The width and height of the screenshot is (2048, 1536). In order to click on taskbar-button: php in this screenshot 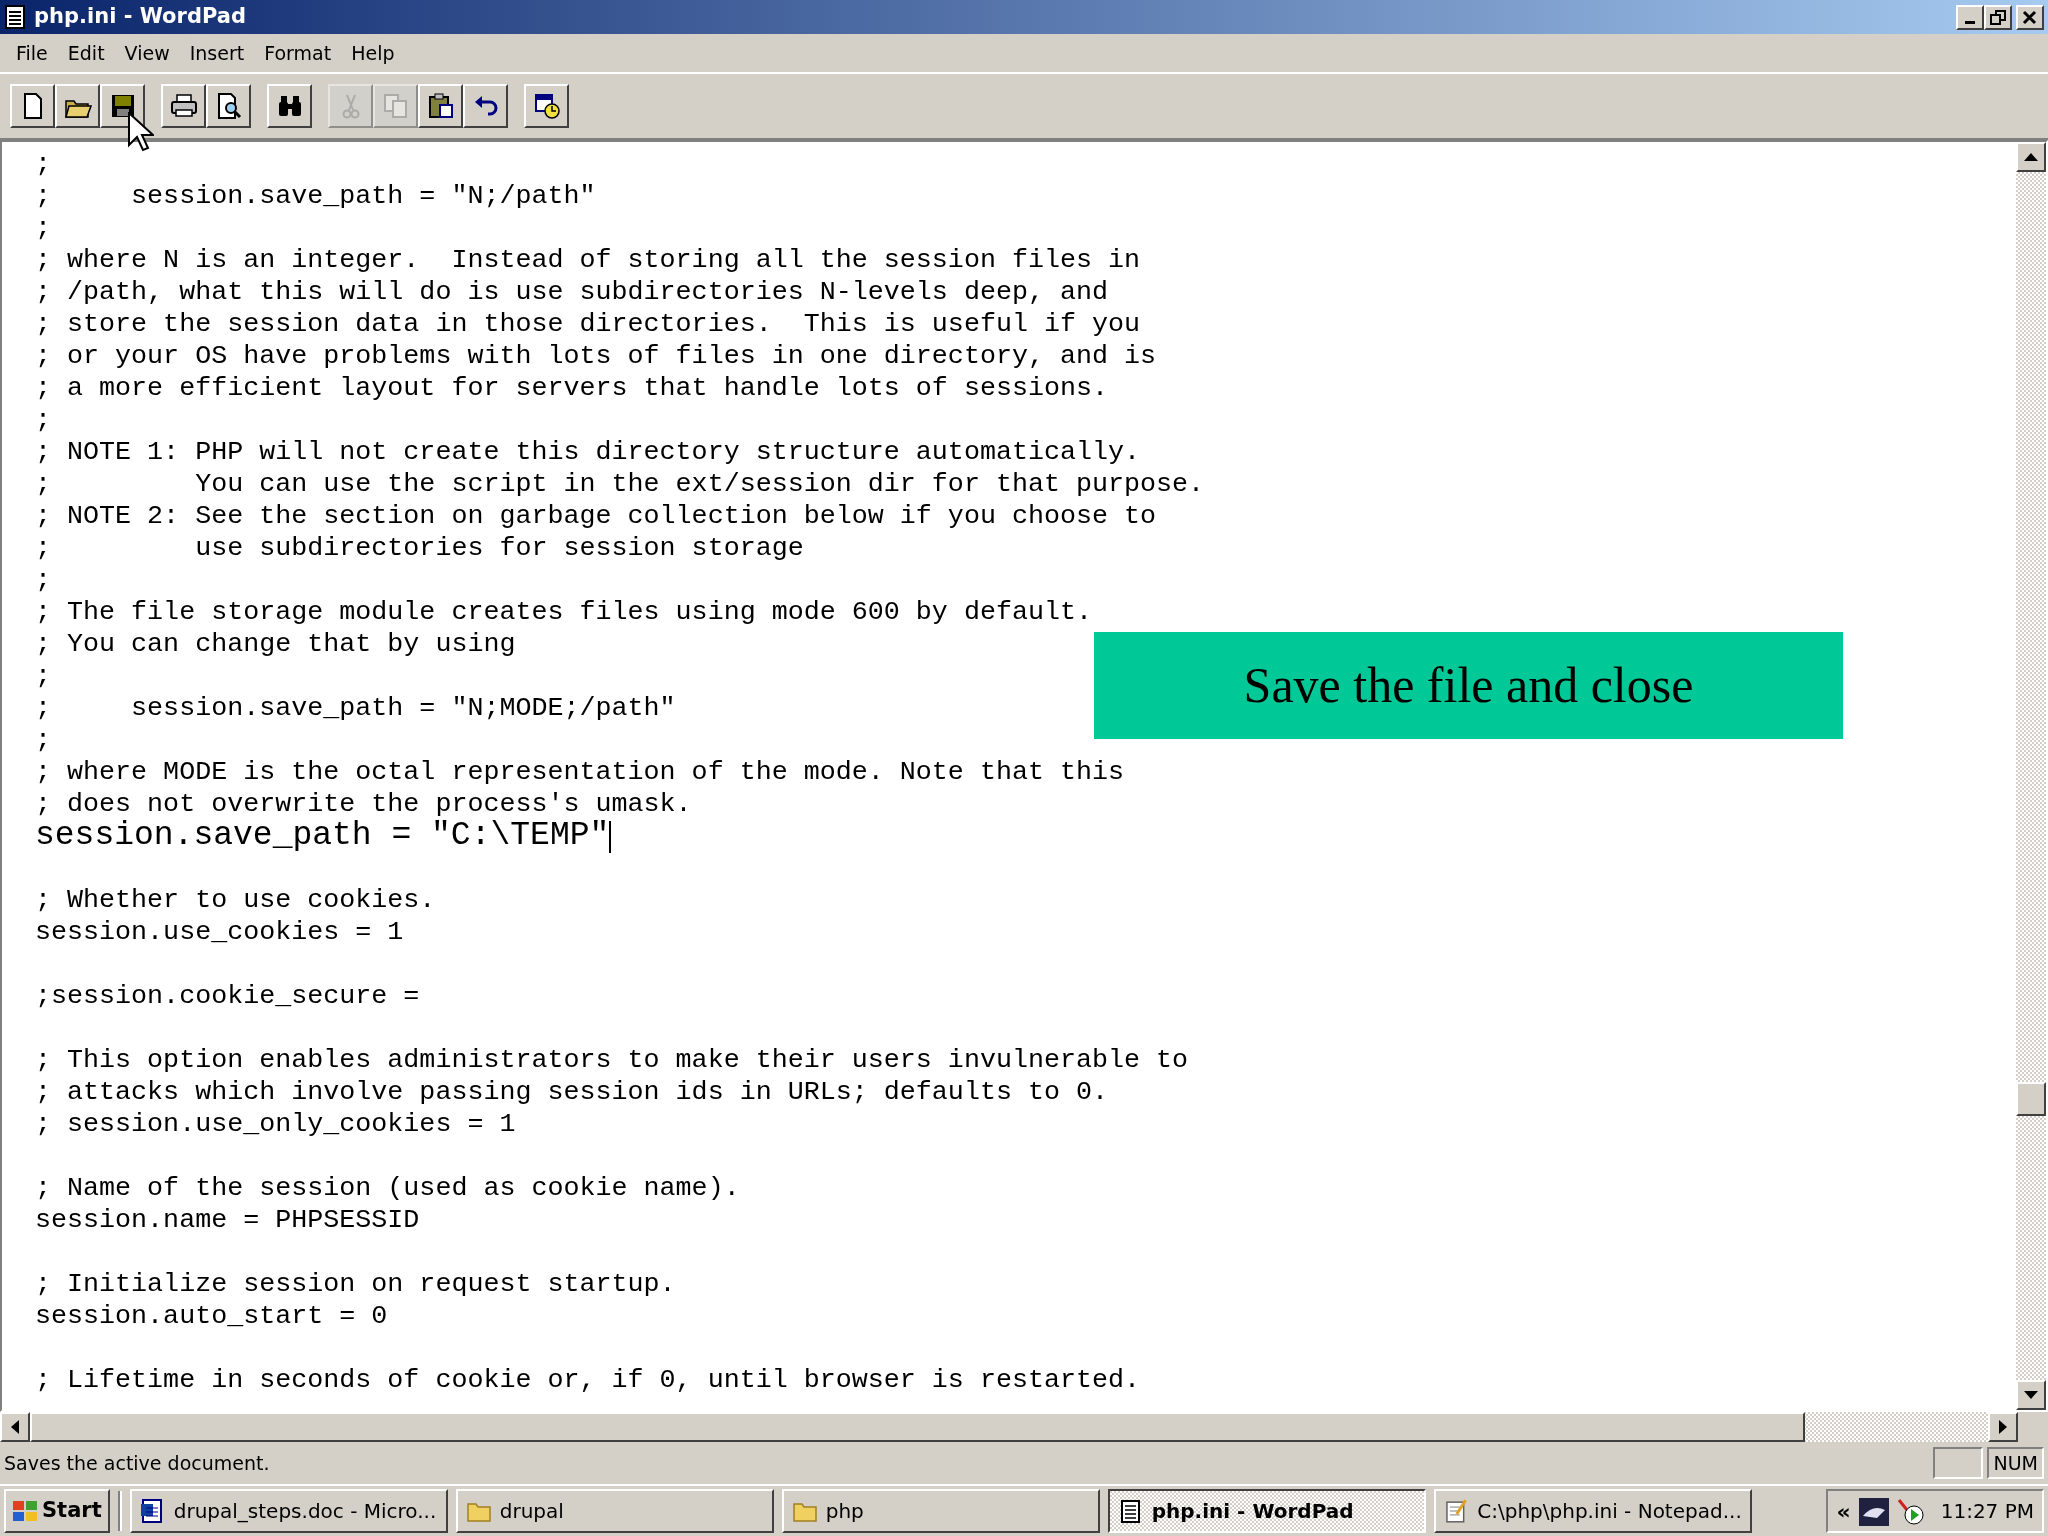, I will do `click(940, 1511)`.